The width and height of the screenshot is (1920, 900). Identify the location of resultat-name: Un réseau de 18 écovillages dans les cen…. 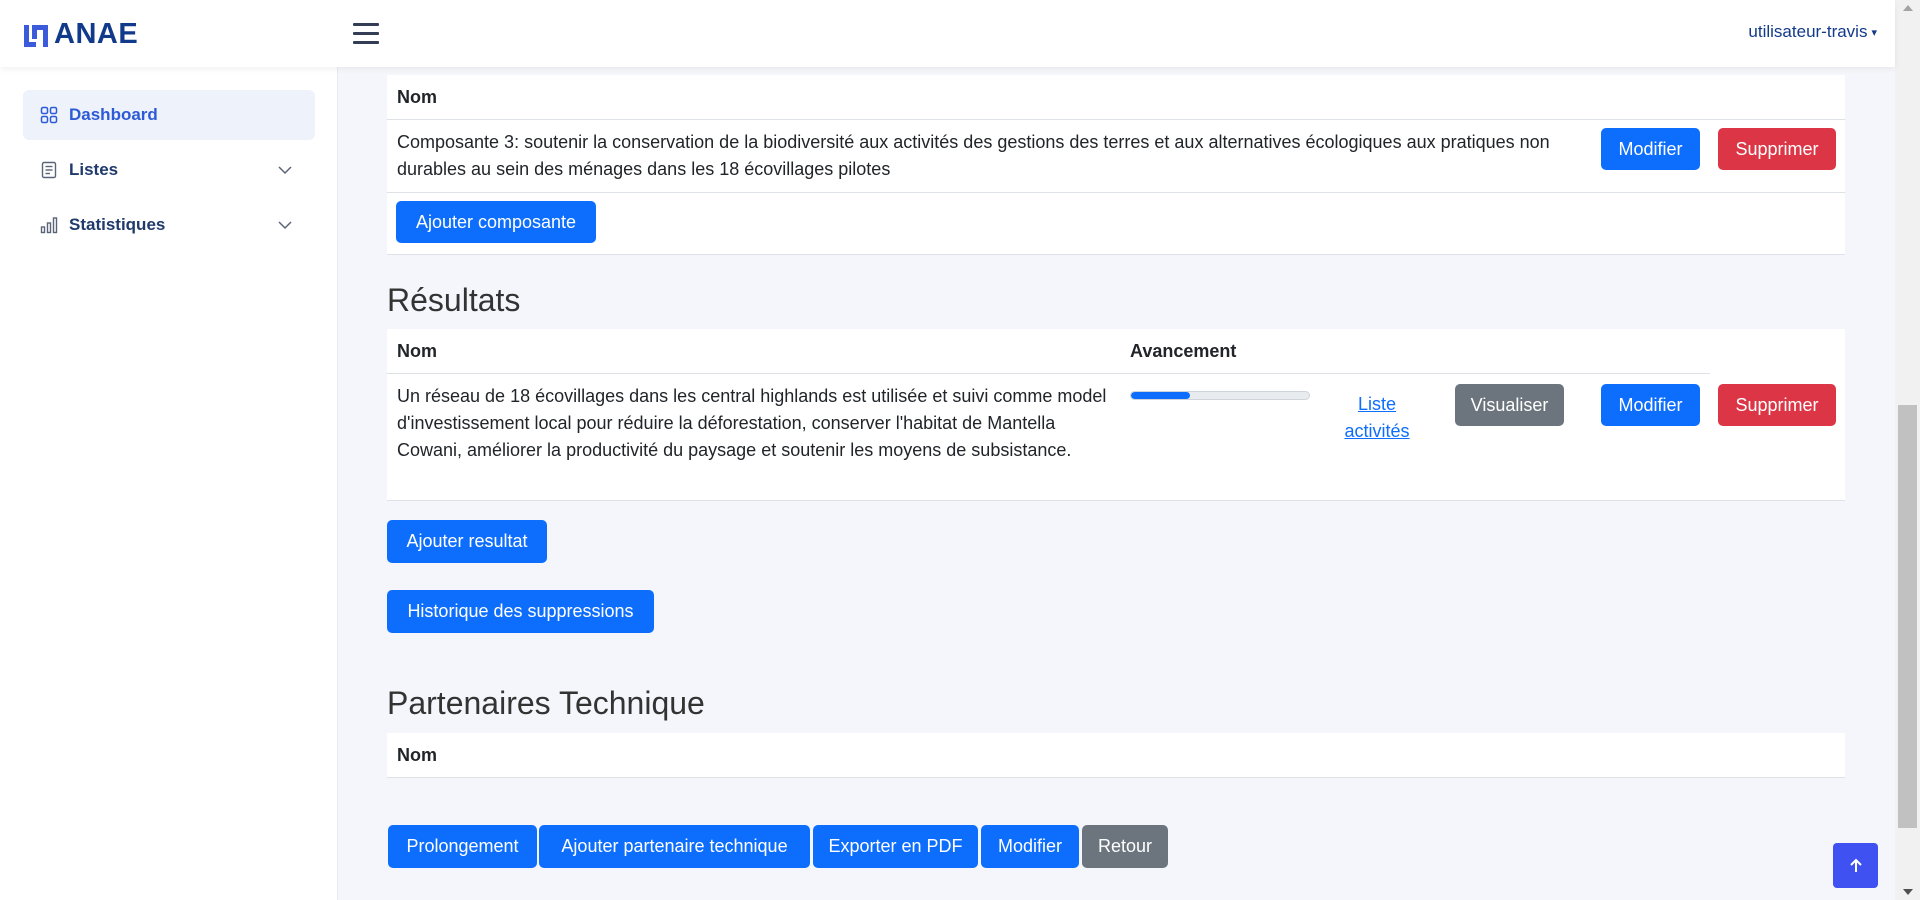
(752, 423).